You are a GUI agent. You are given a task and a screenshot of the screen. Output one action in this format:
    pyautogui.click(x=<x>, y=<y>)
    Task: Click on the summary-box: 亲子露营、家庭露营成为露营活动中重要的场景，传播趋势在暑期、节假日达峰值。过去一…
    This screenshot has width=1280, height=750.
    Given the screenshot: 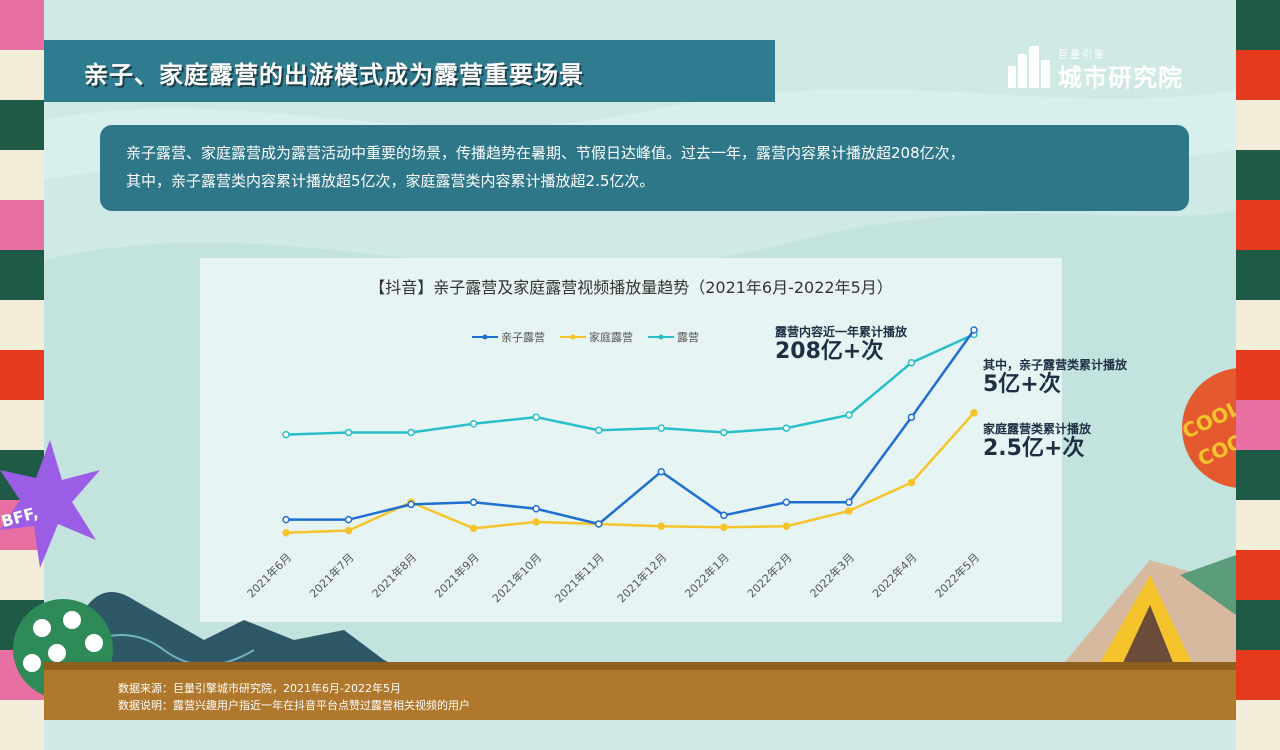 What is the action you would take?
    pyautogui.click(x=644, y=168)
    